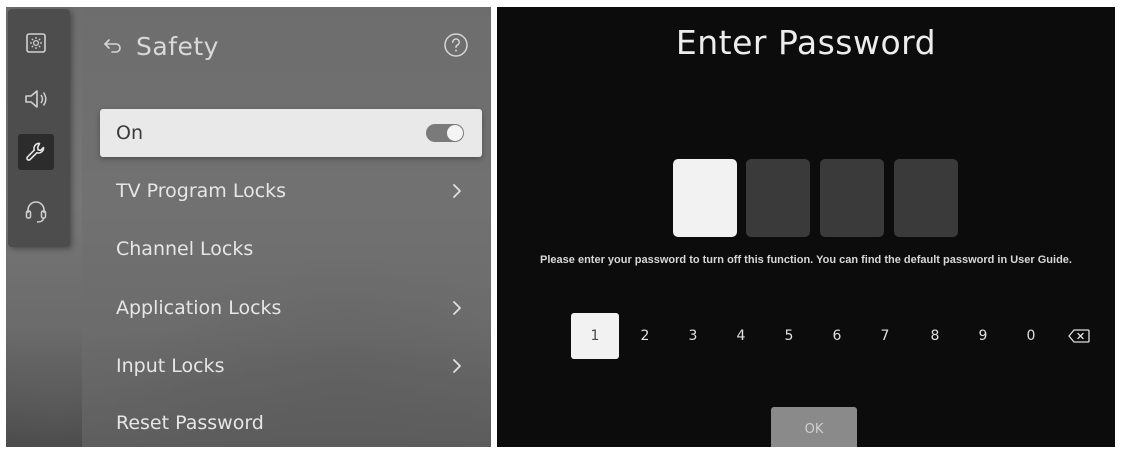 This screenshot has width=1121, height=454. What do you see at coordinates (291, 191) in the screenshot?
I see `menu-item-tv-program-locks: TV Program Locks` at bounding box center [291, 191].